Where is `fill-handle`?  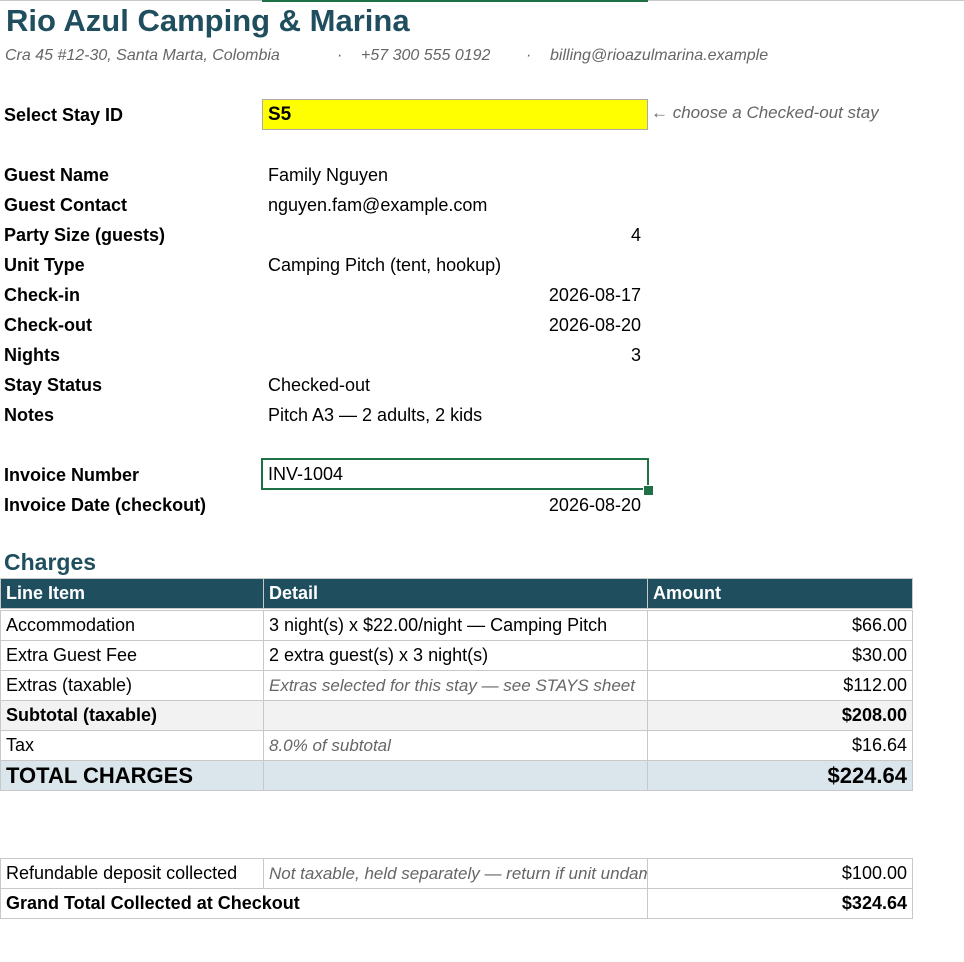 fill-handle is located at coordinates (648, 490).